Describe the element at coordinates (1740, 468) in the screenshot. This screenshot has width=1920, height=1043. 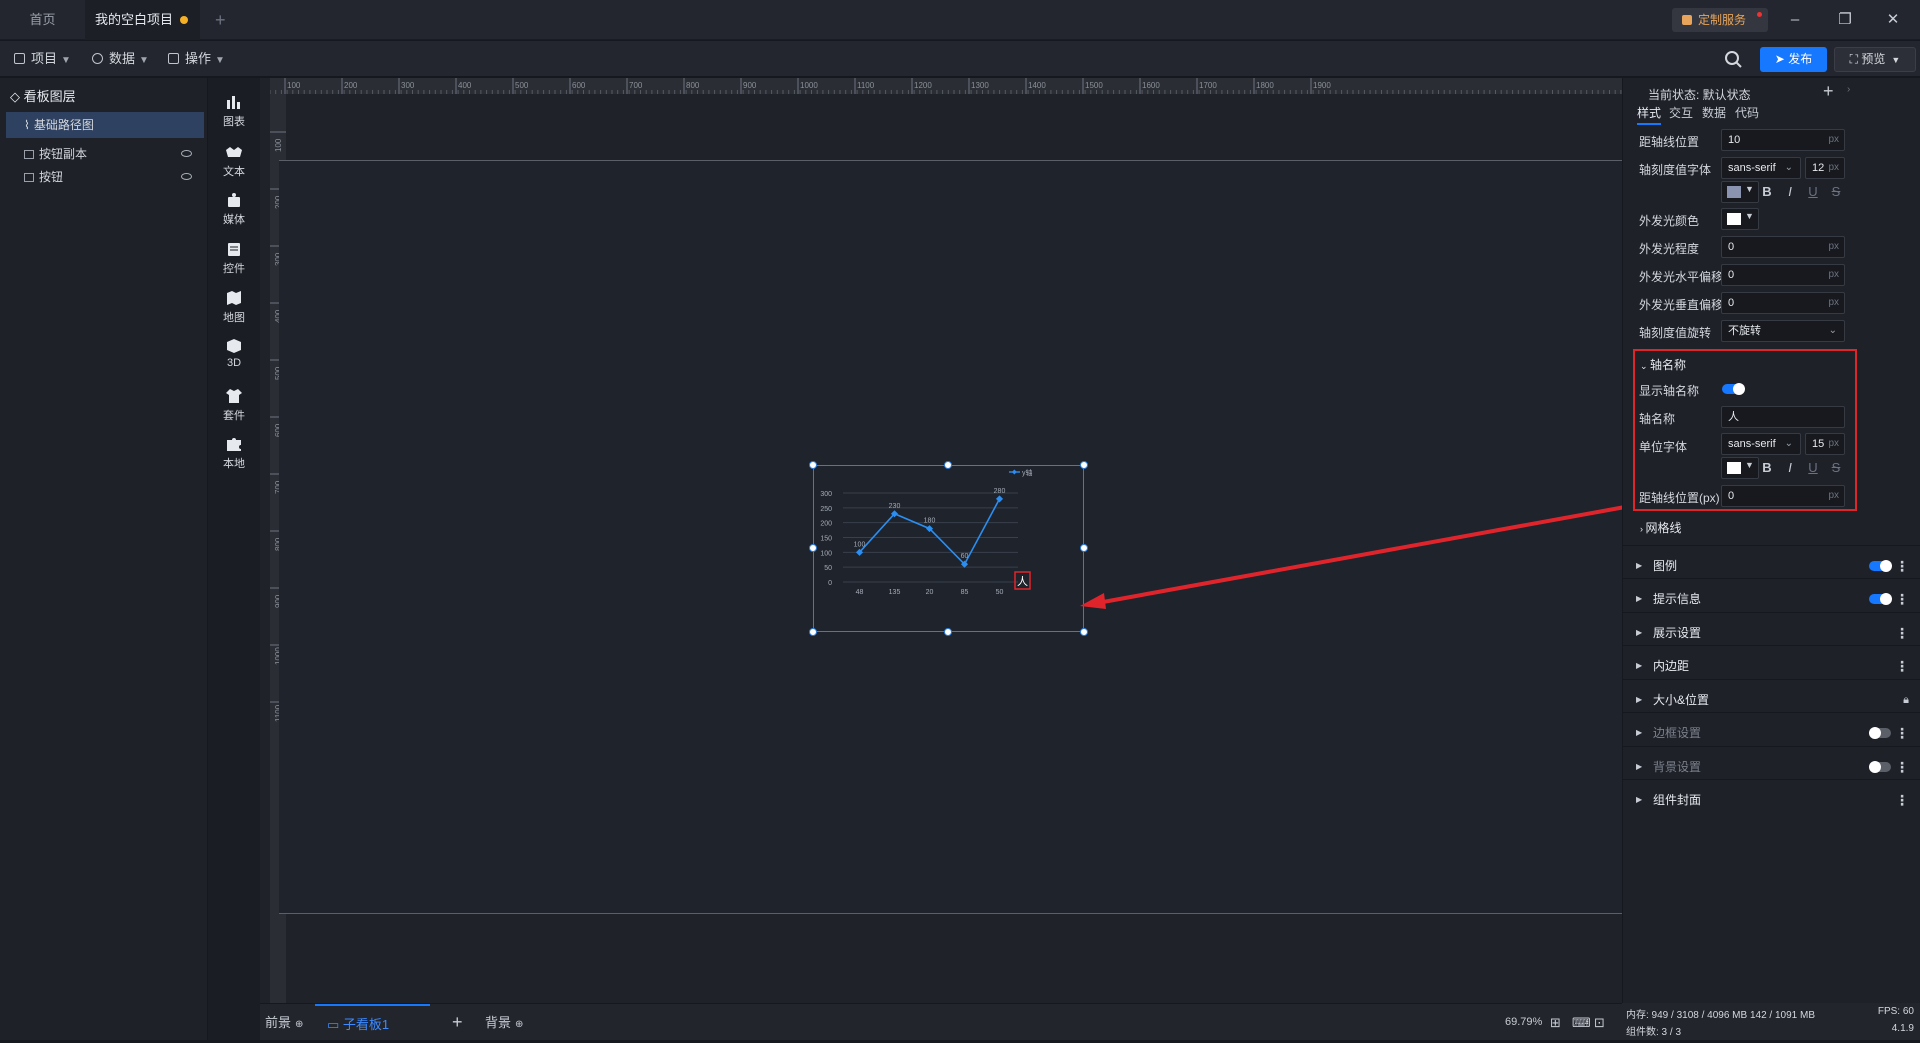
I see `axis-name-color-picker: ▼` at that location.